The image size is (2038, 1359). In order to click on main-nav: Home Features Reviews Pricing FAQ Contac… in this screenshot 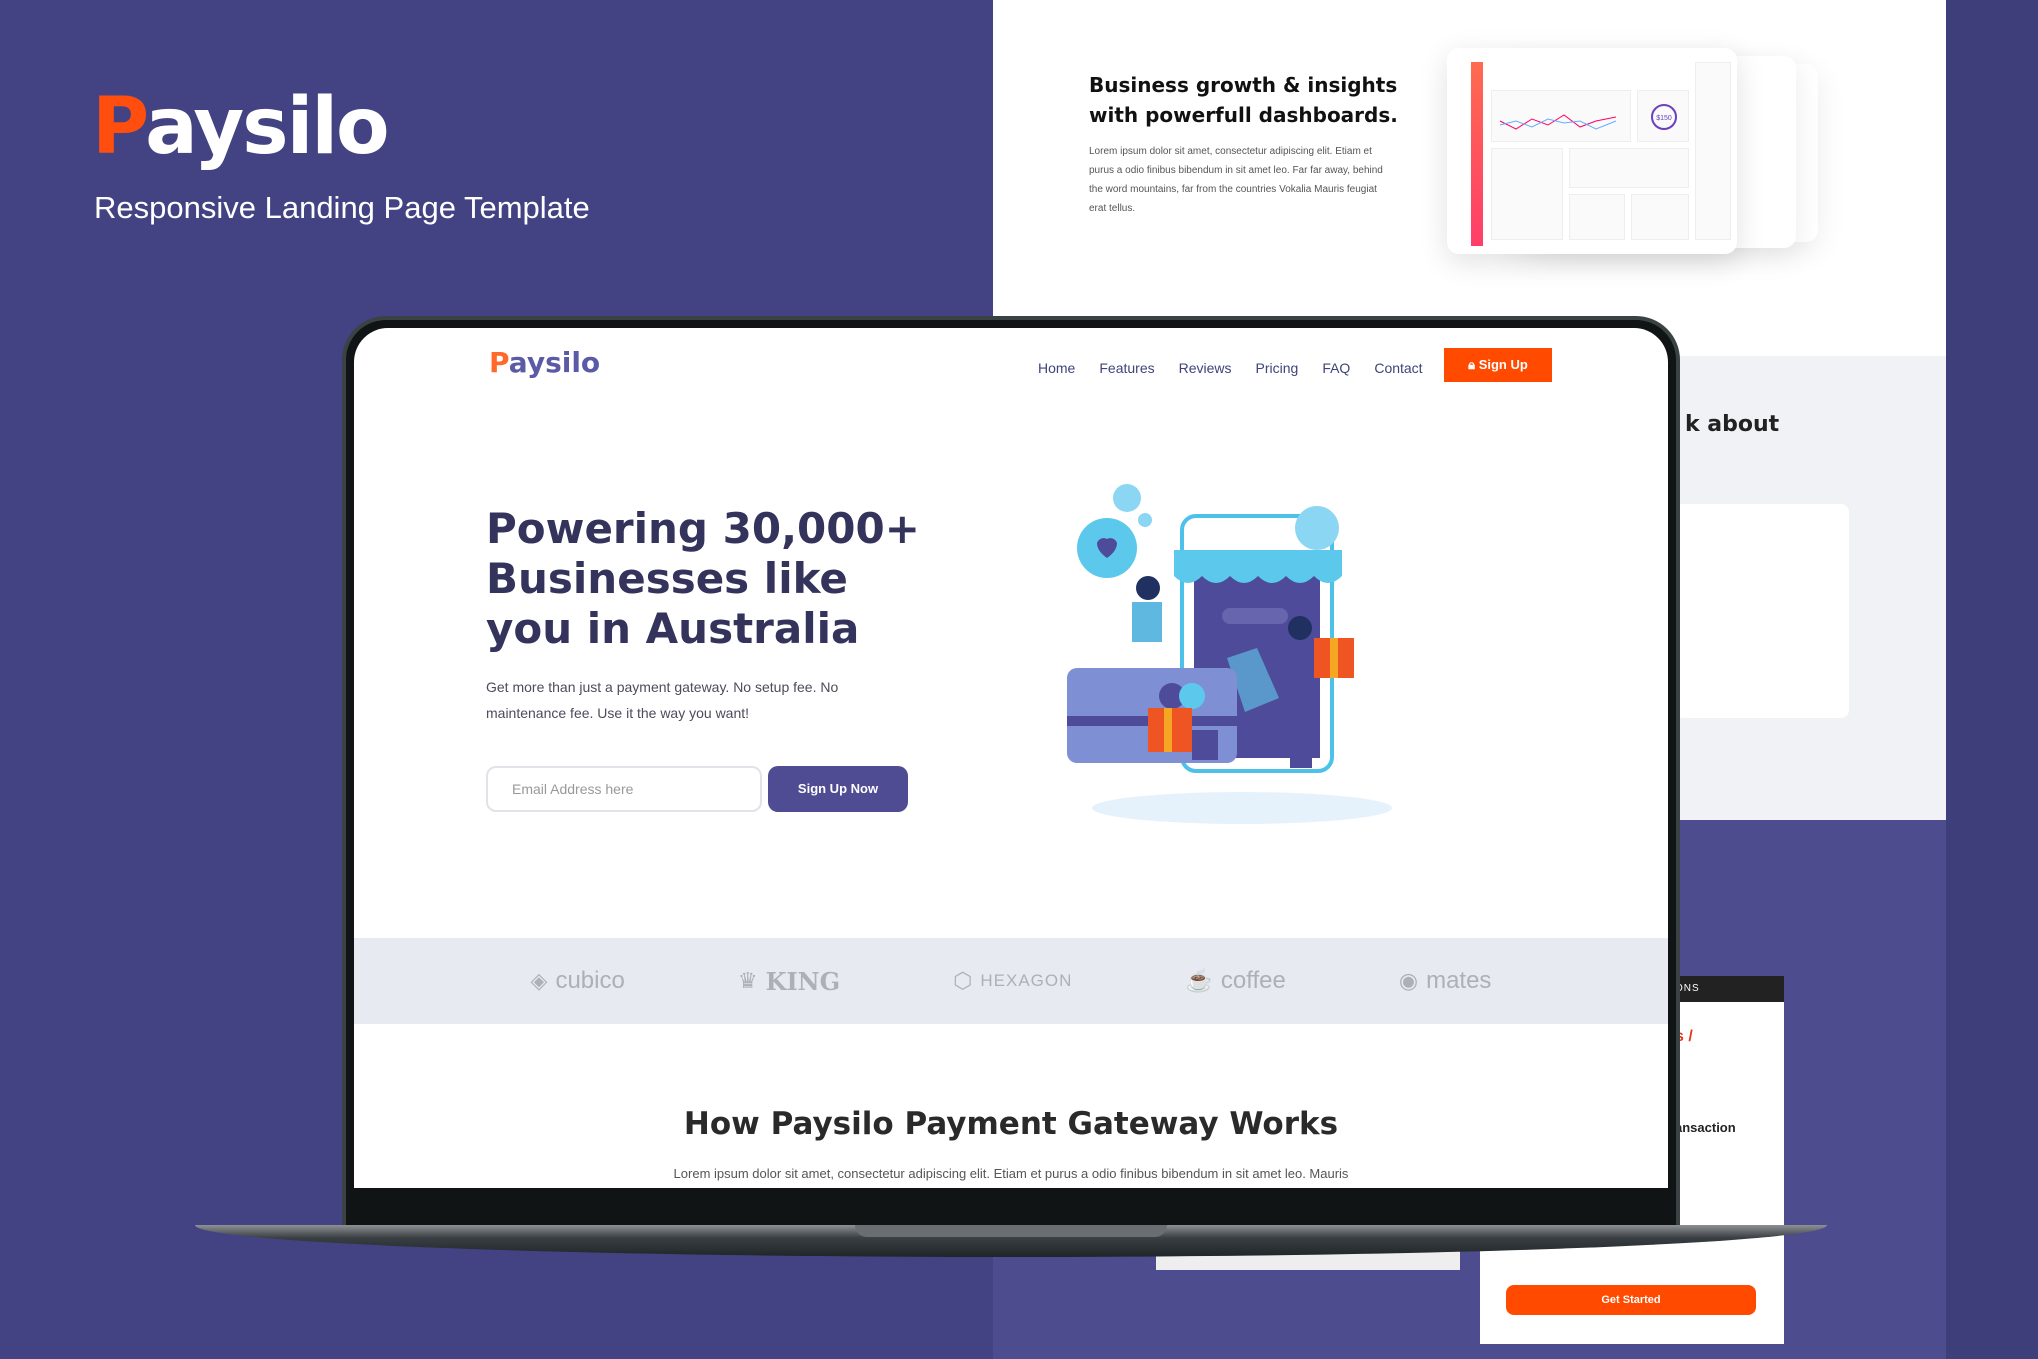, I will do `click(1230, 368)`.